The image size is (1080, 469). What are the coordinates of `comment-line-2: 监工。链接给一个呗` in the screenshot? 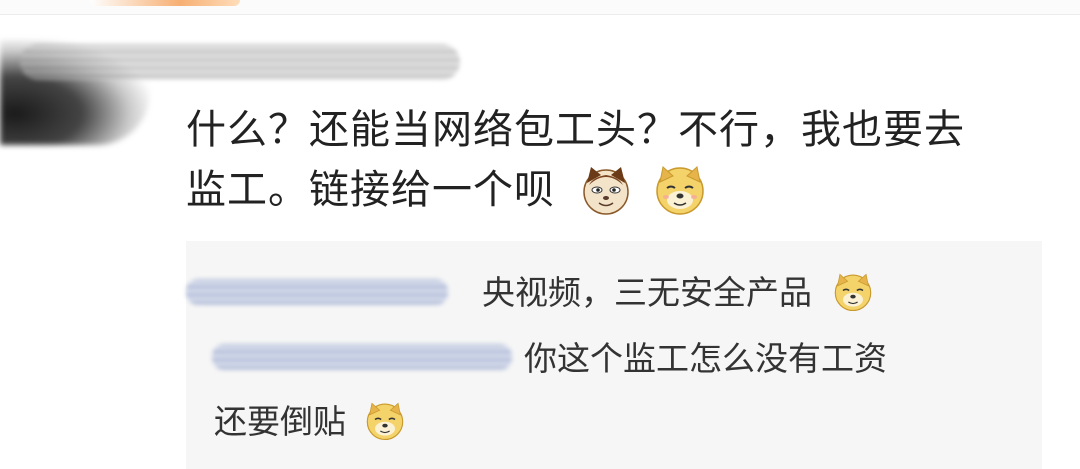 It's located at (611, 190).